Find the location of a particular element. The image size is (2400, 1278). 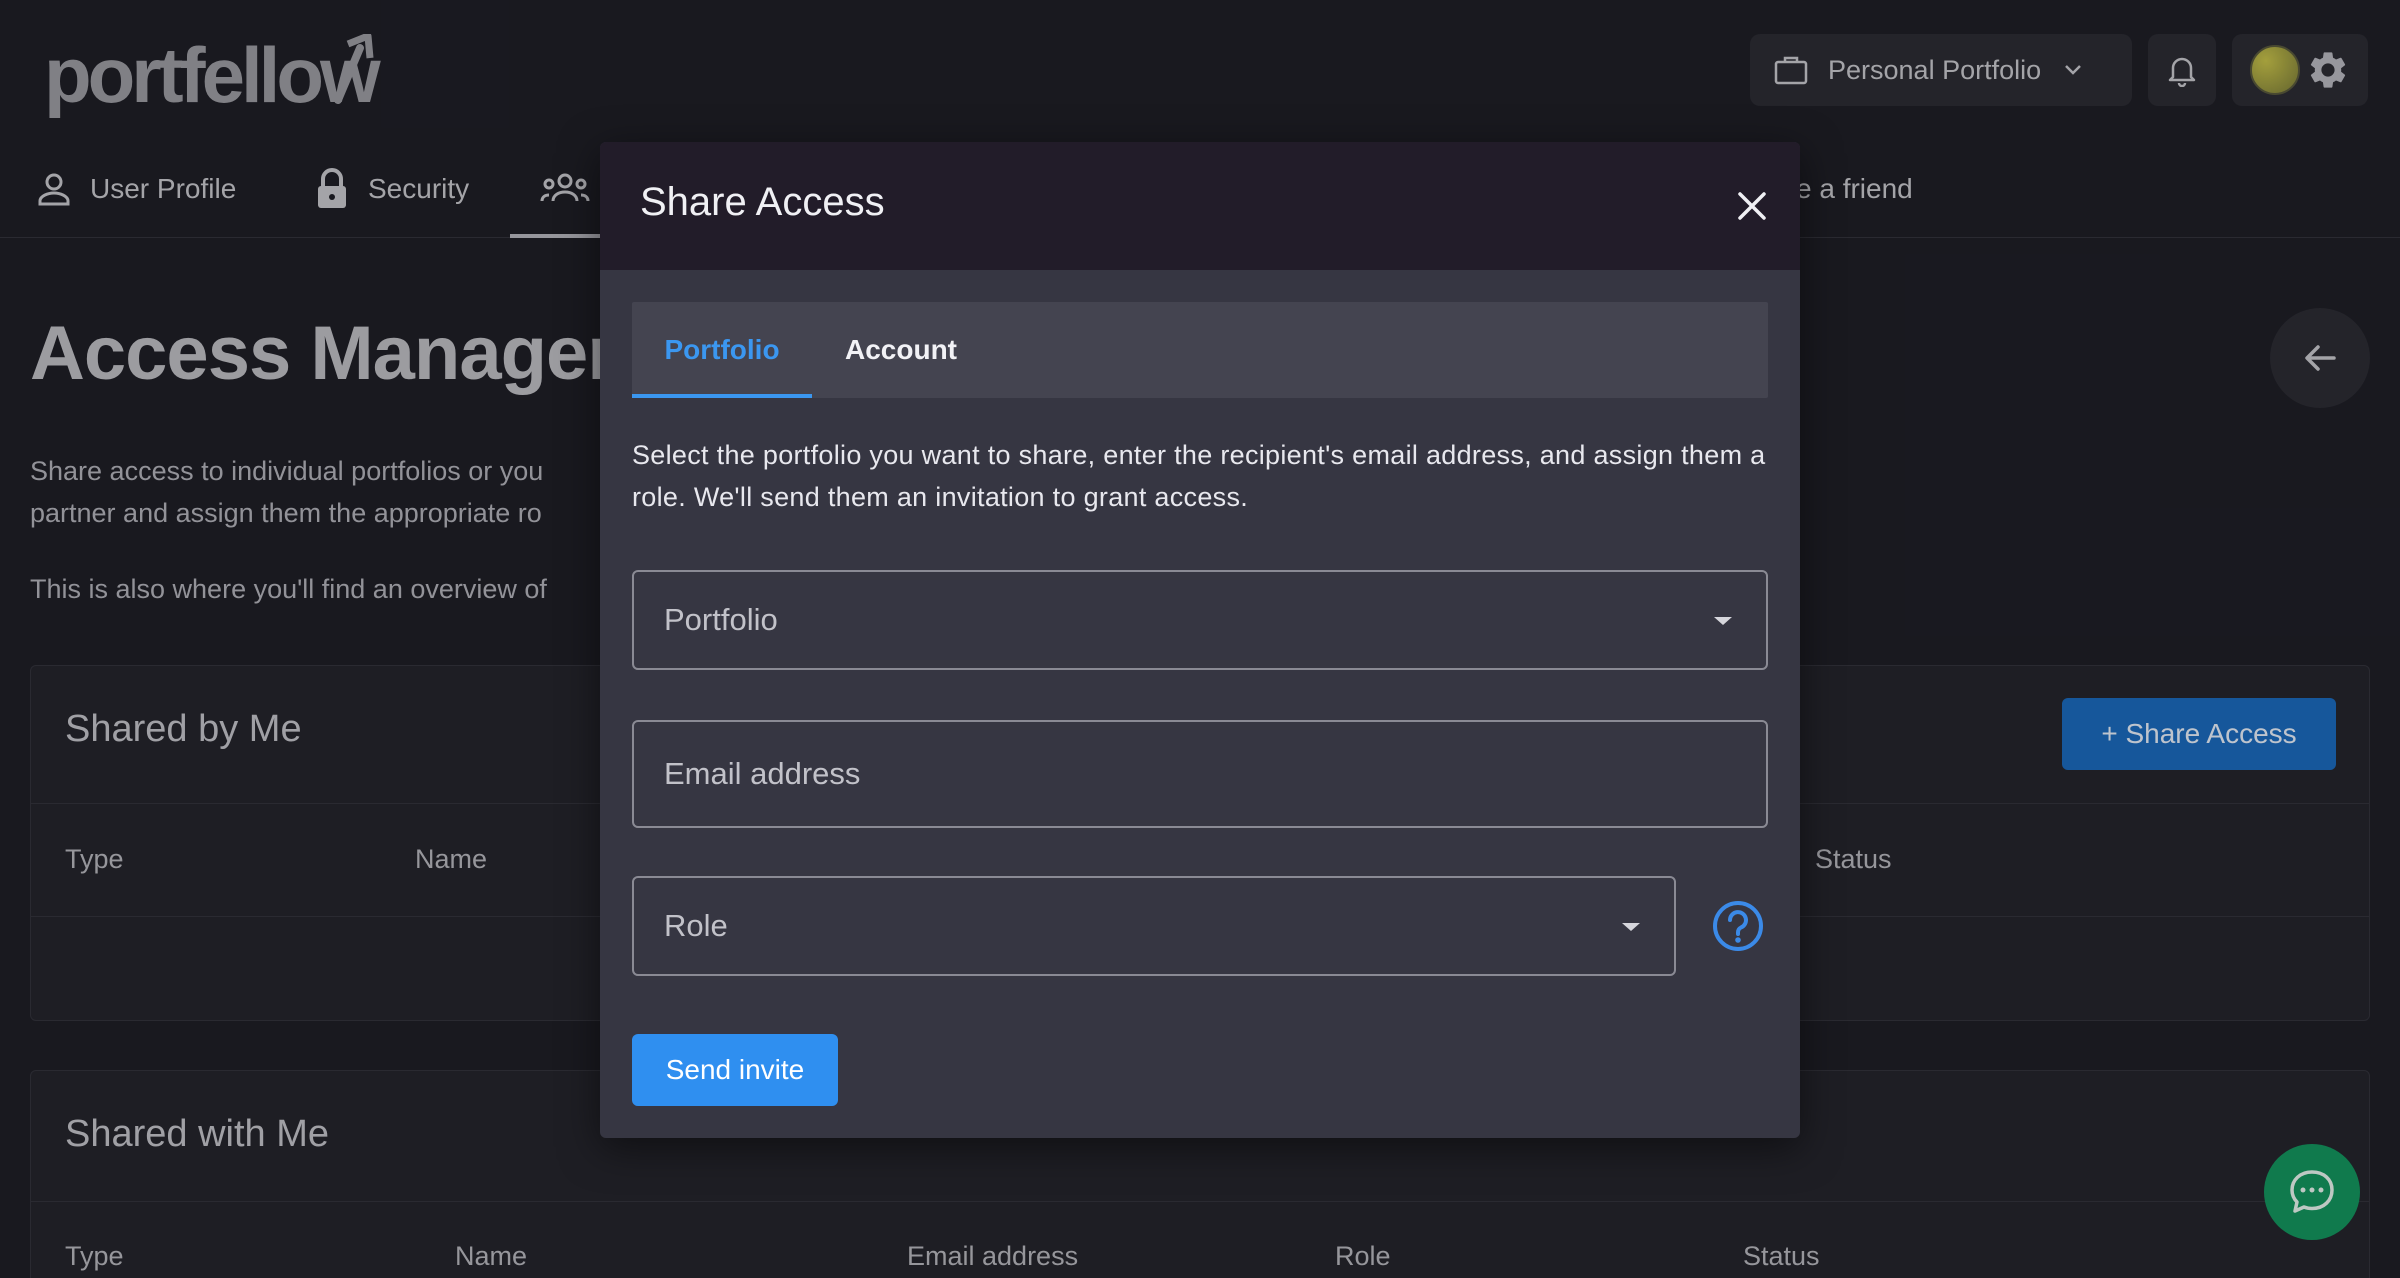

send-invite-button: Send invite is located at coordinates (735, 1070).